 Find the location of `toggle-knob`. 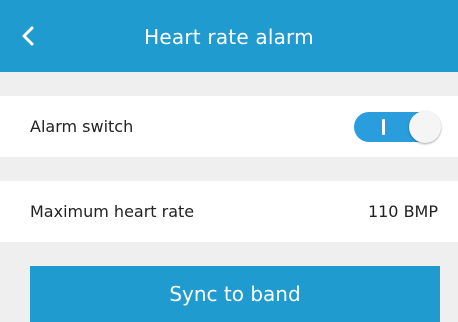

toggle-knob is located at coordinates (425, 126).